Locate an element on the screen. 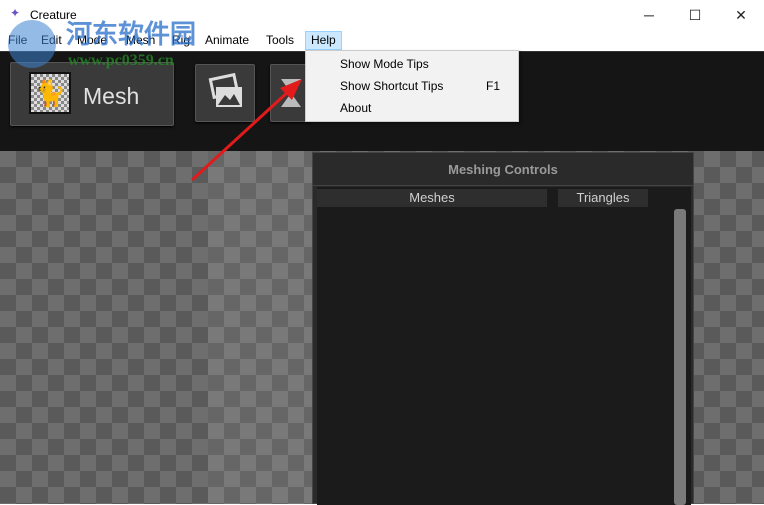 The height and width of the screenshot is (505, 764). red-arrow-annotation is located at coordinates (246, 130).